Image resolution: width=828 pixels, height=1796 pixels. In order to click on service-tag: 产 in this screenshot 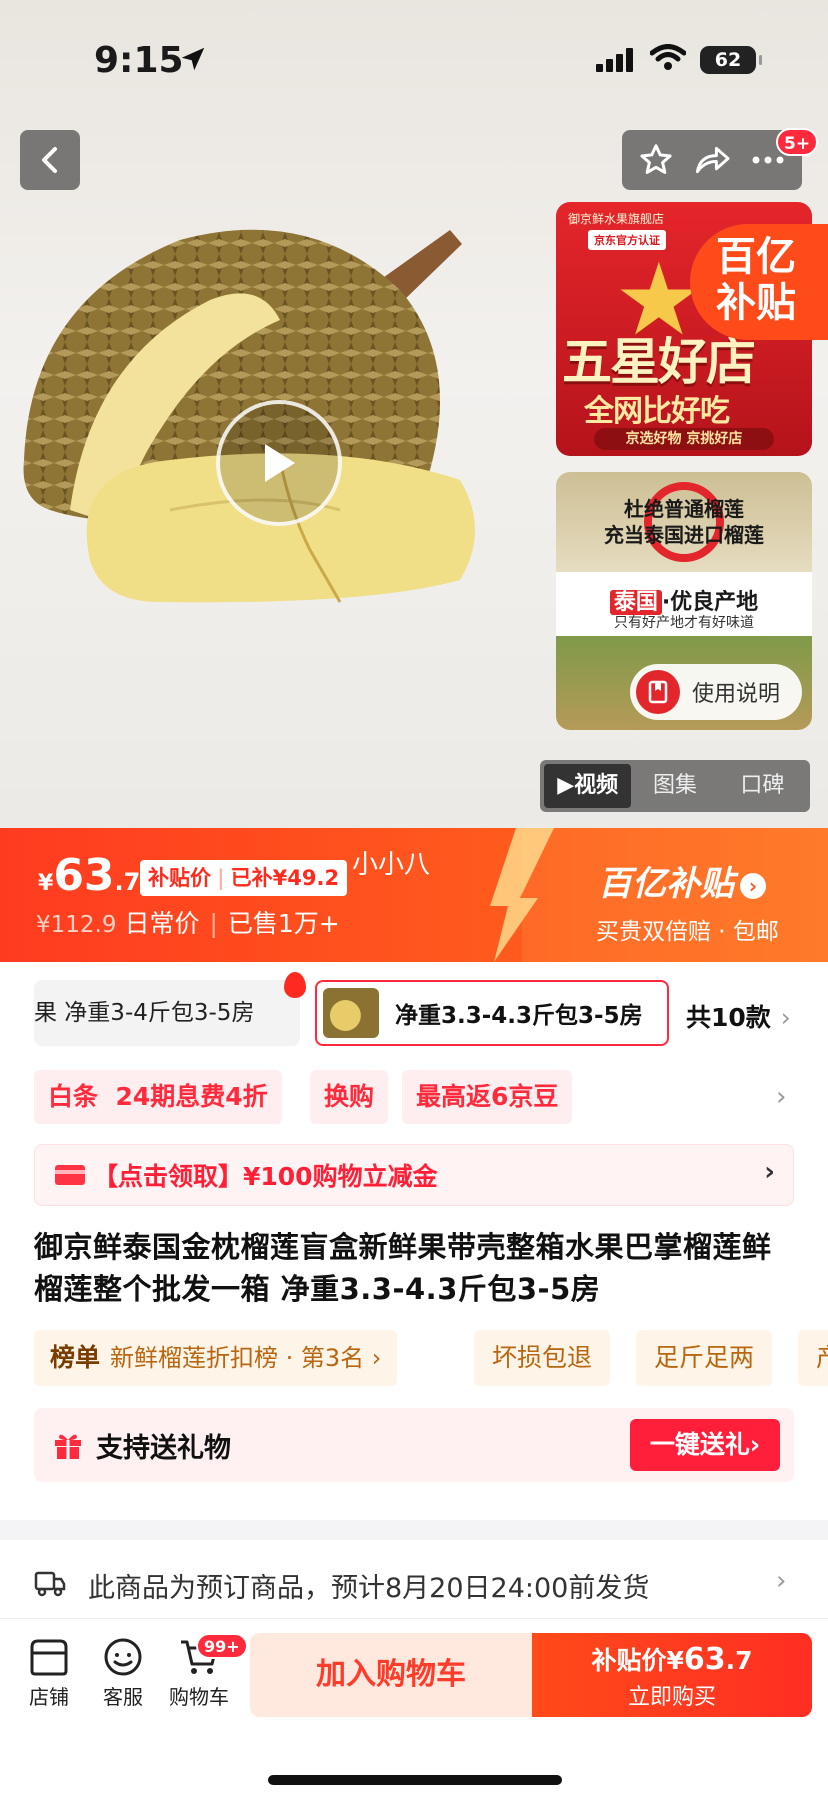, I will do `click(813, 1358)`.